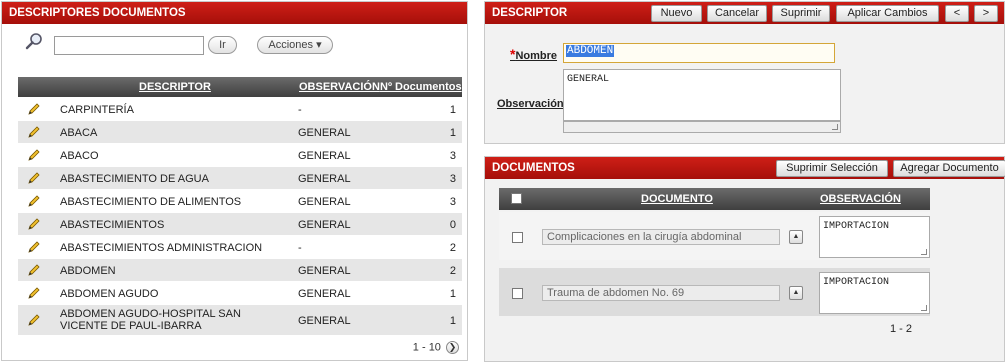 The height and width of the screenshot is (362, 1005). What do you see at coordinates (860, 199) in the screenshot?
I see `col-observacion-doc: OBSERVACIÓN` at bounding box center [860, 199].